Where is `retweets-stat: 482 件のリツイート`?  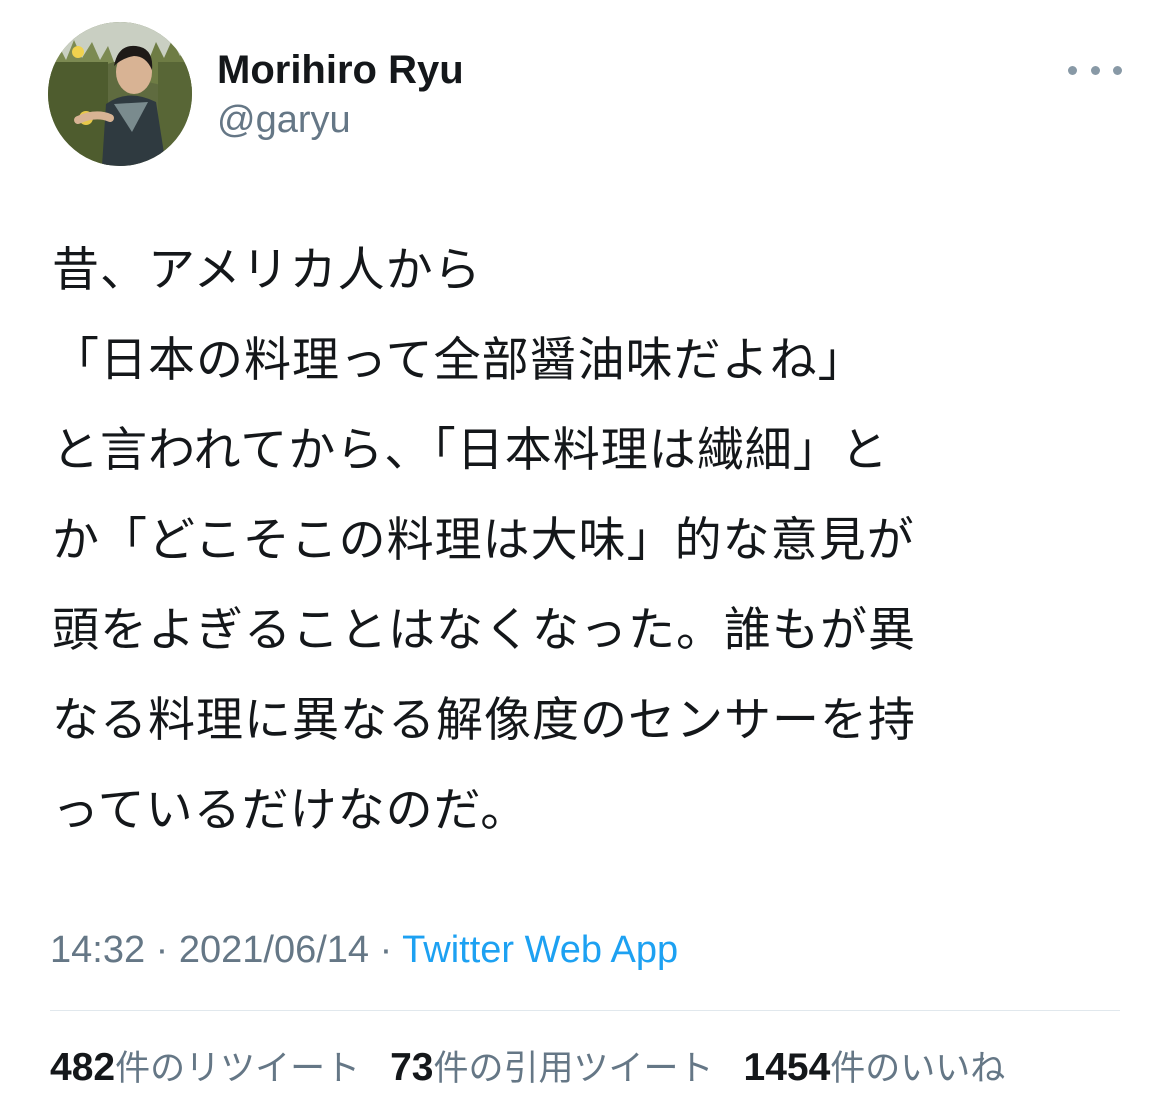
retweets-stat: 482 件のリツイート is located at coordinates (205, 1068).